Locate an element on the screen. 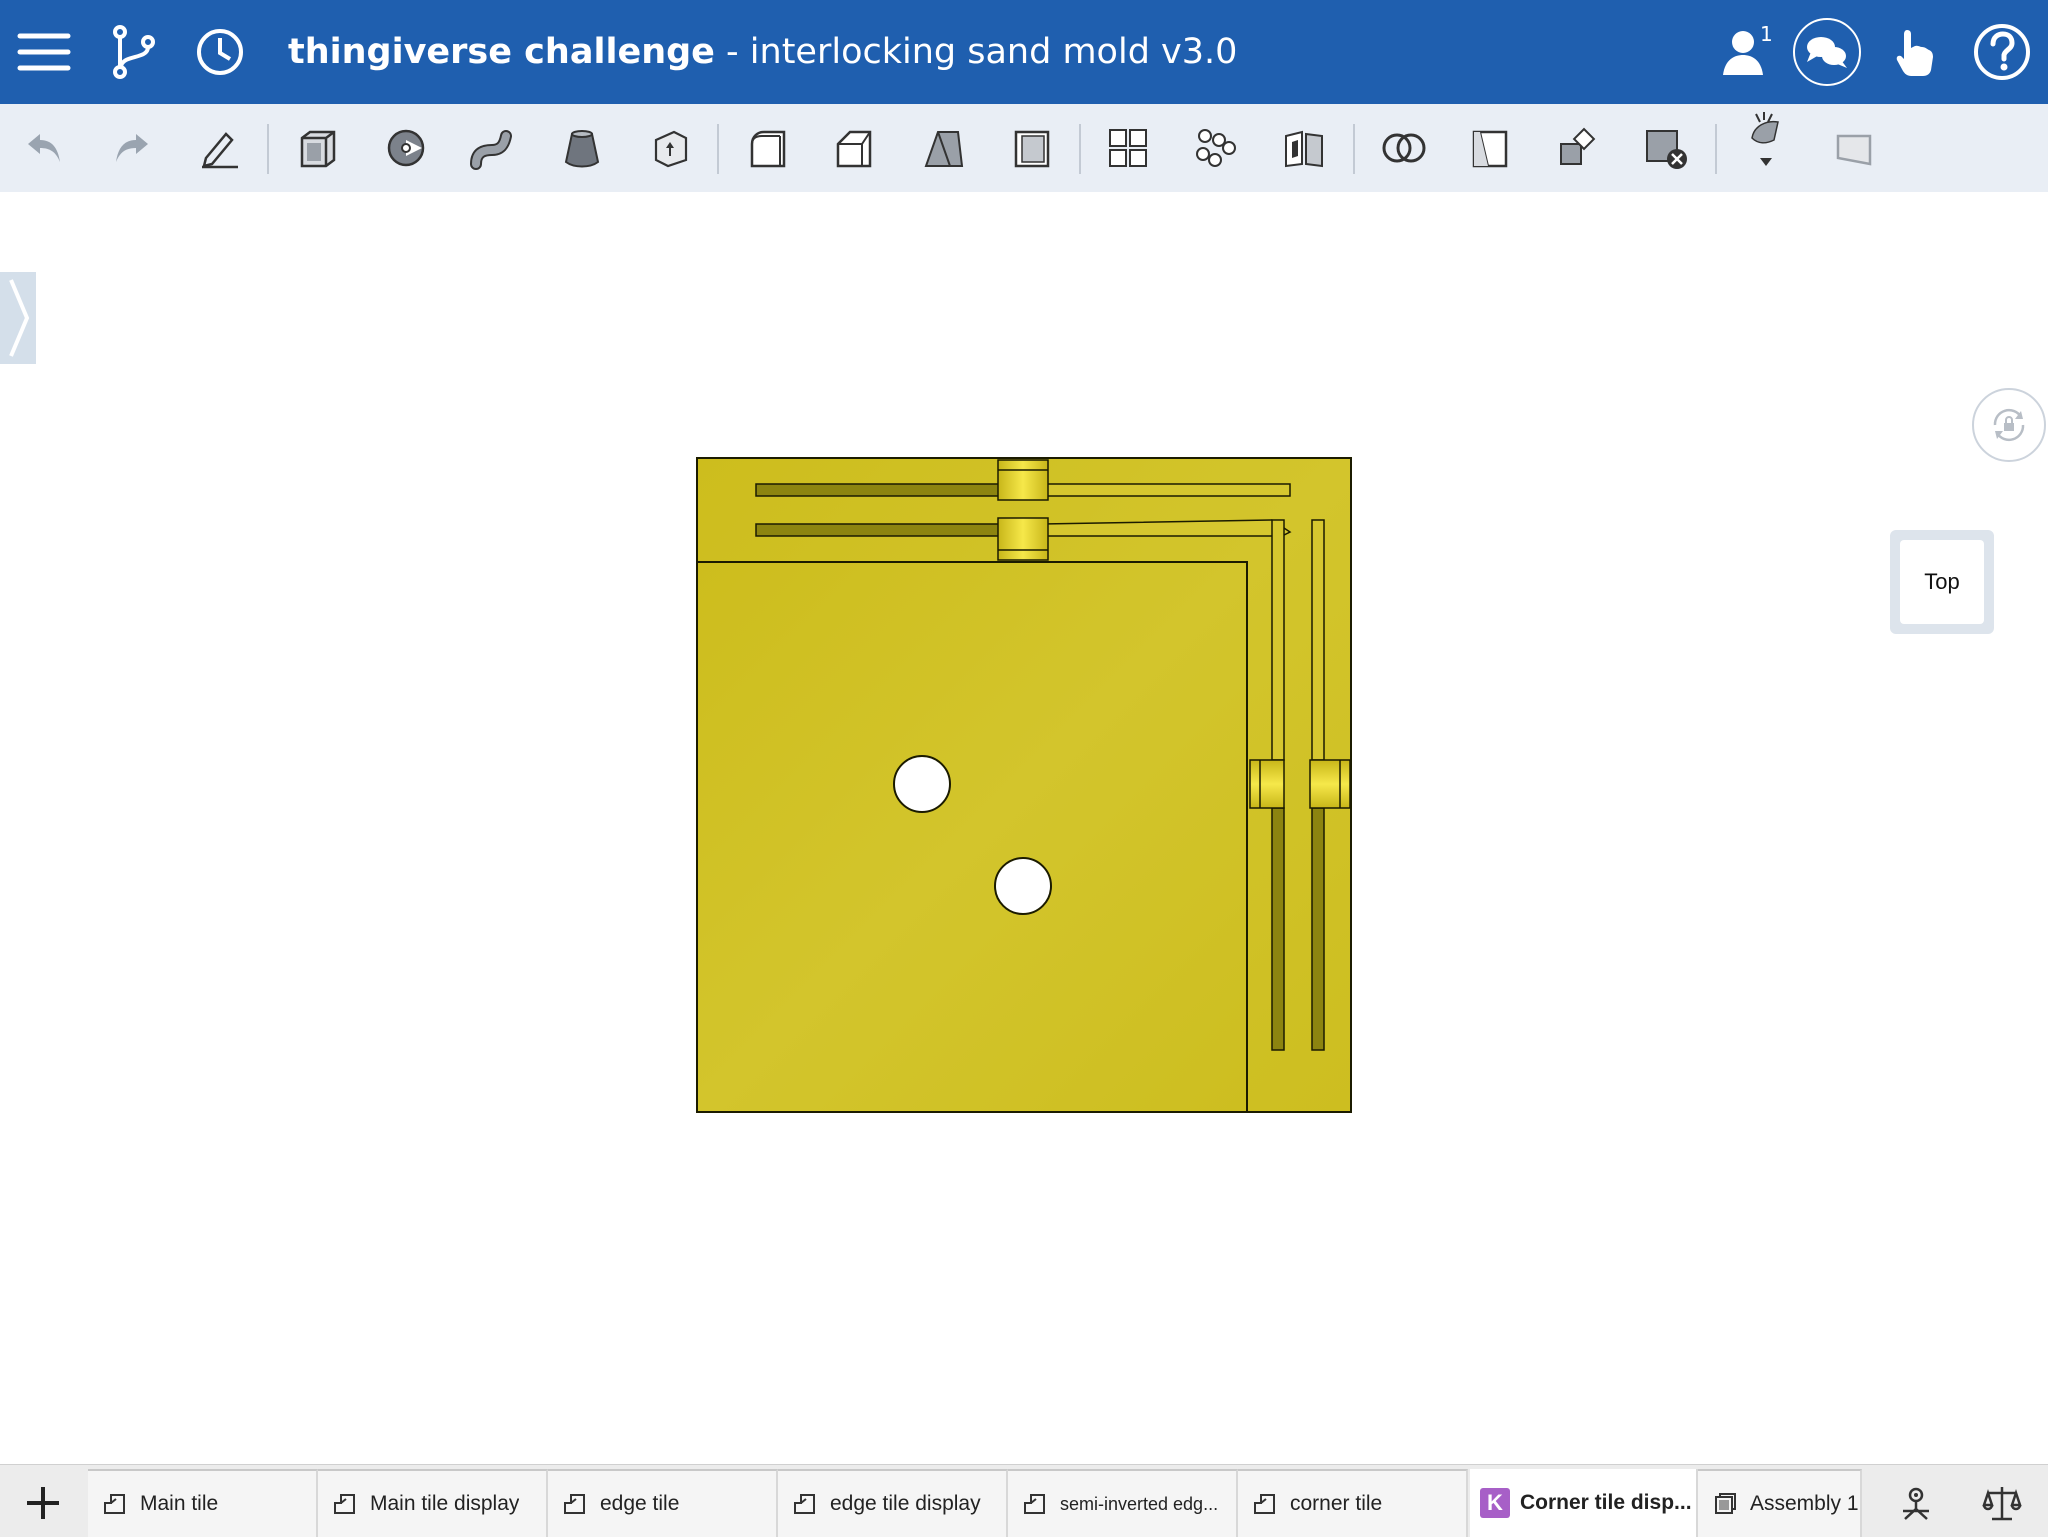  history-icon is located at coordinates (220, 52).